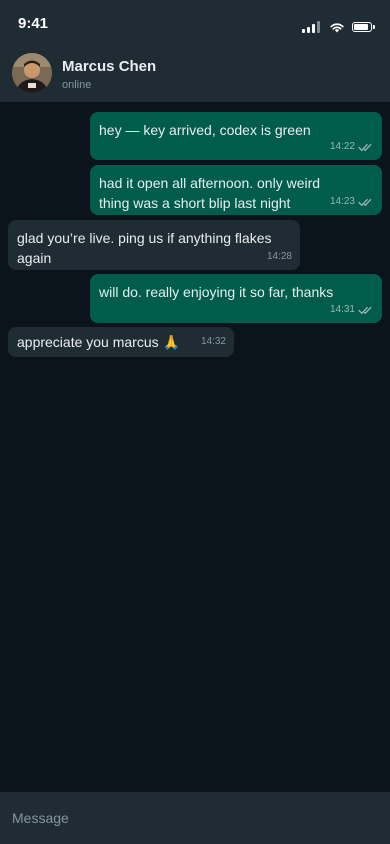 The image size is (390, 844). Describe the element at coordinates (342, 201) in the screenshot. I see `message-time: 14:23` at that location.